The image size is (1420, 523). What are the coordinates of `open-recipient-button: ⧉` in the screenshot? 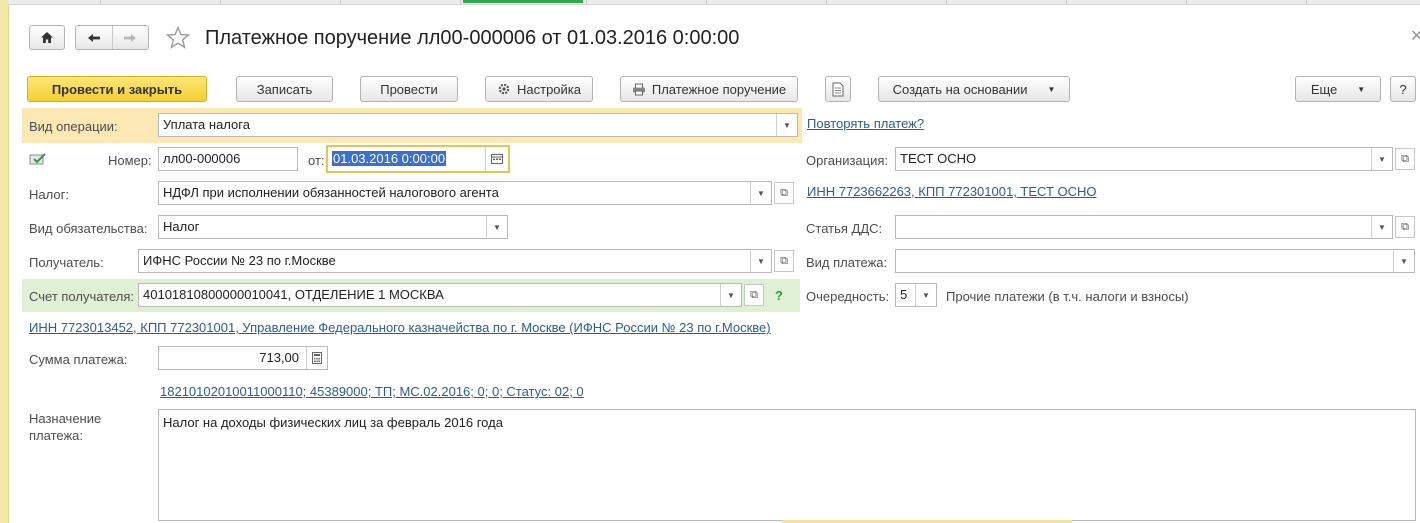 It's located at (784, 261).